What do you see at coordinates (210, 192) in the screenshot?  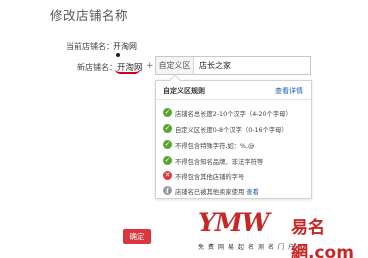 I see `rule-text-main: 店铺名已被其他卖家使用` at bounding box center [210, 192].